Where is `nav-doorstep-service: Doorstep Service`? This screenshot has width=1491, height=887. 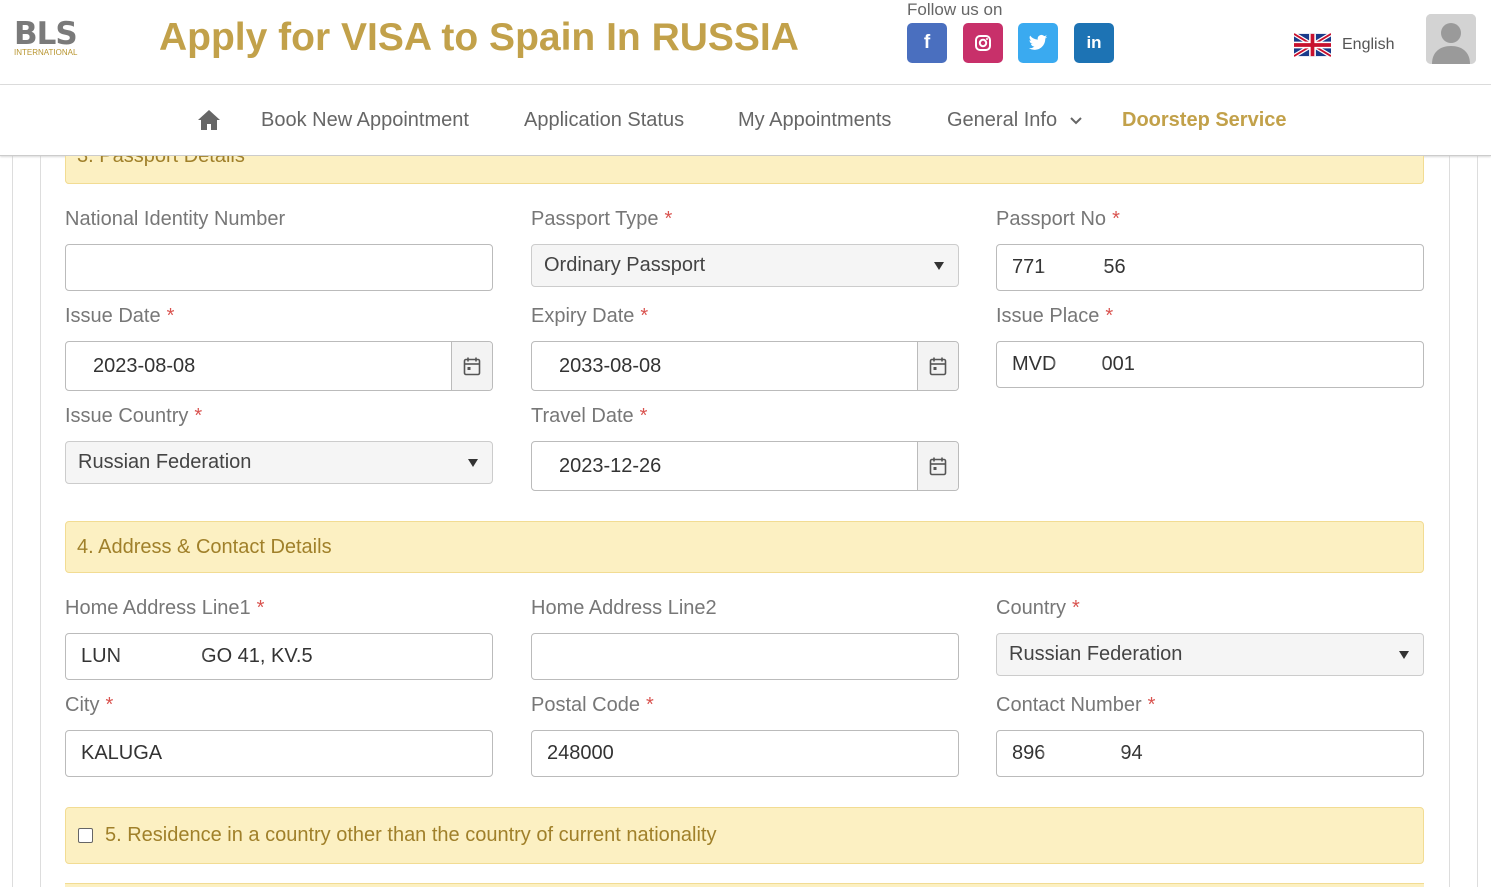 nav-doorstep-service: Doorstep Service is located at coordinates (1204, 120).